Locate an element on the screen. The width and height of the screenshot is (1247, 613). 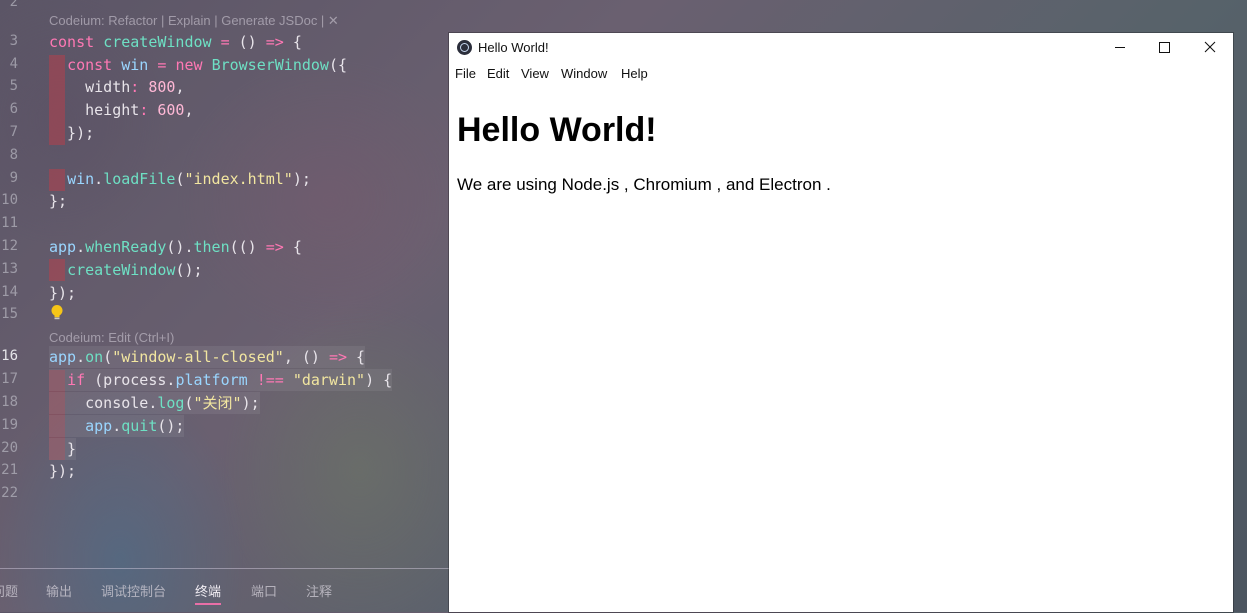
tab-ports: 端口 is located at coordinates (264, 590).